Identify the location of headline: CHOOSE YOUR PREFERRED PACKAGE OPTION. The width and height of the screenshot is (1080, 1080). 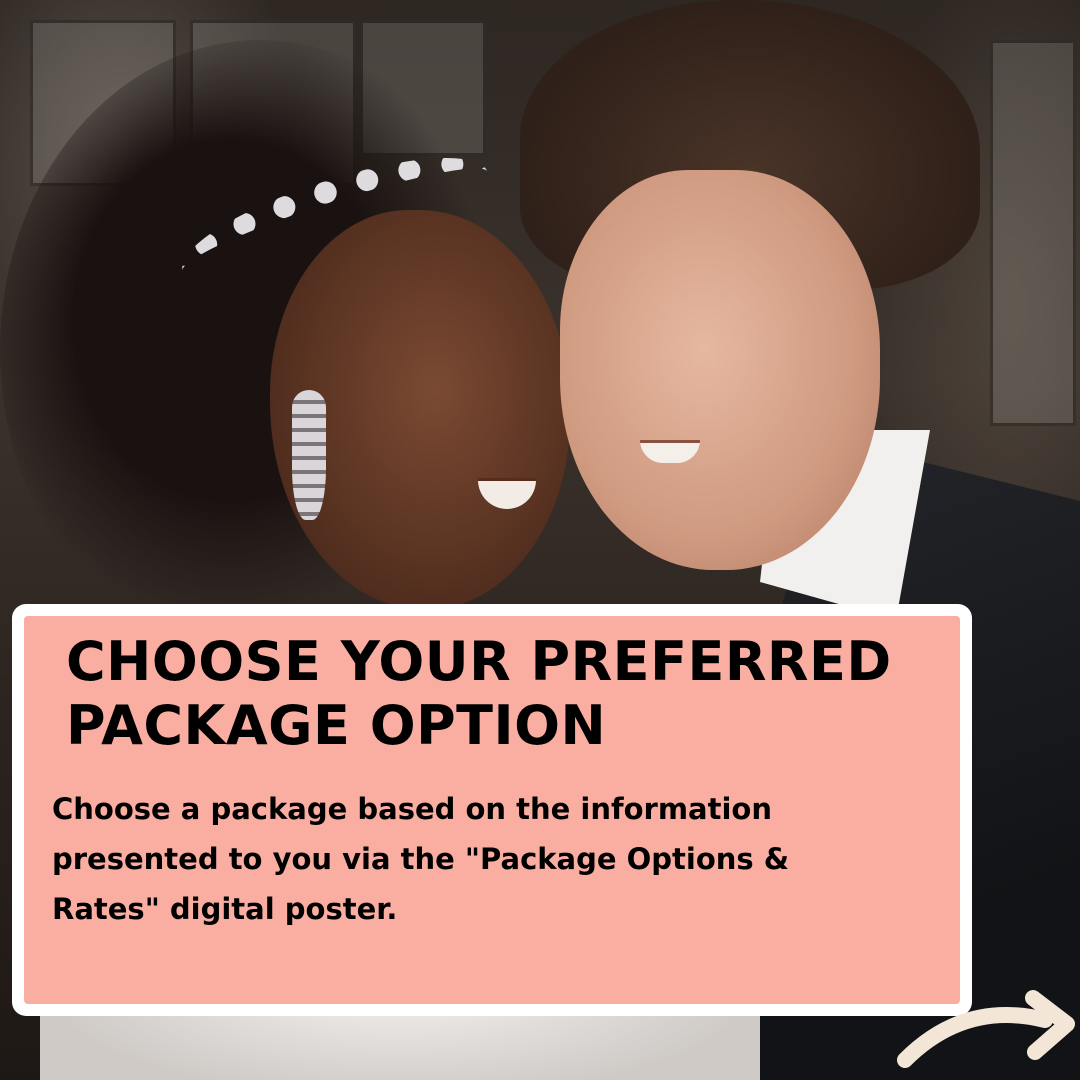
(492, 694).